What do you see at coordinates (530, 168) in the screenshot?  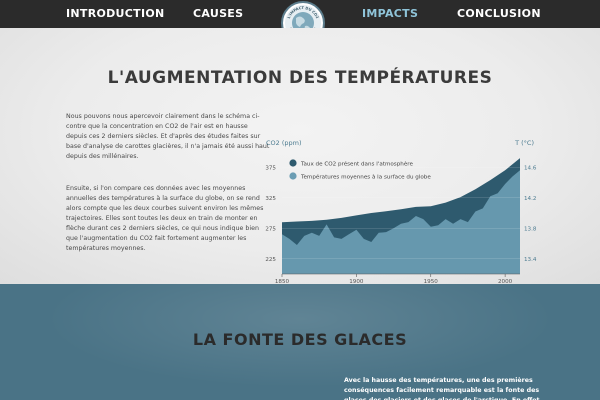 I see `y2-tick-label: 14.6` at bounding box center [530, 168].